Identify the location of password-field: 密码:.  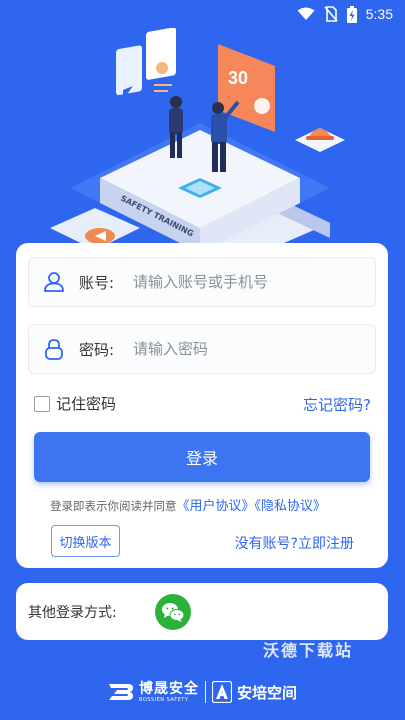
(202, 349).